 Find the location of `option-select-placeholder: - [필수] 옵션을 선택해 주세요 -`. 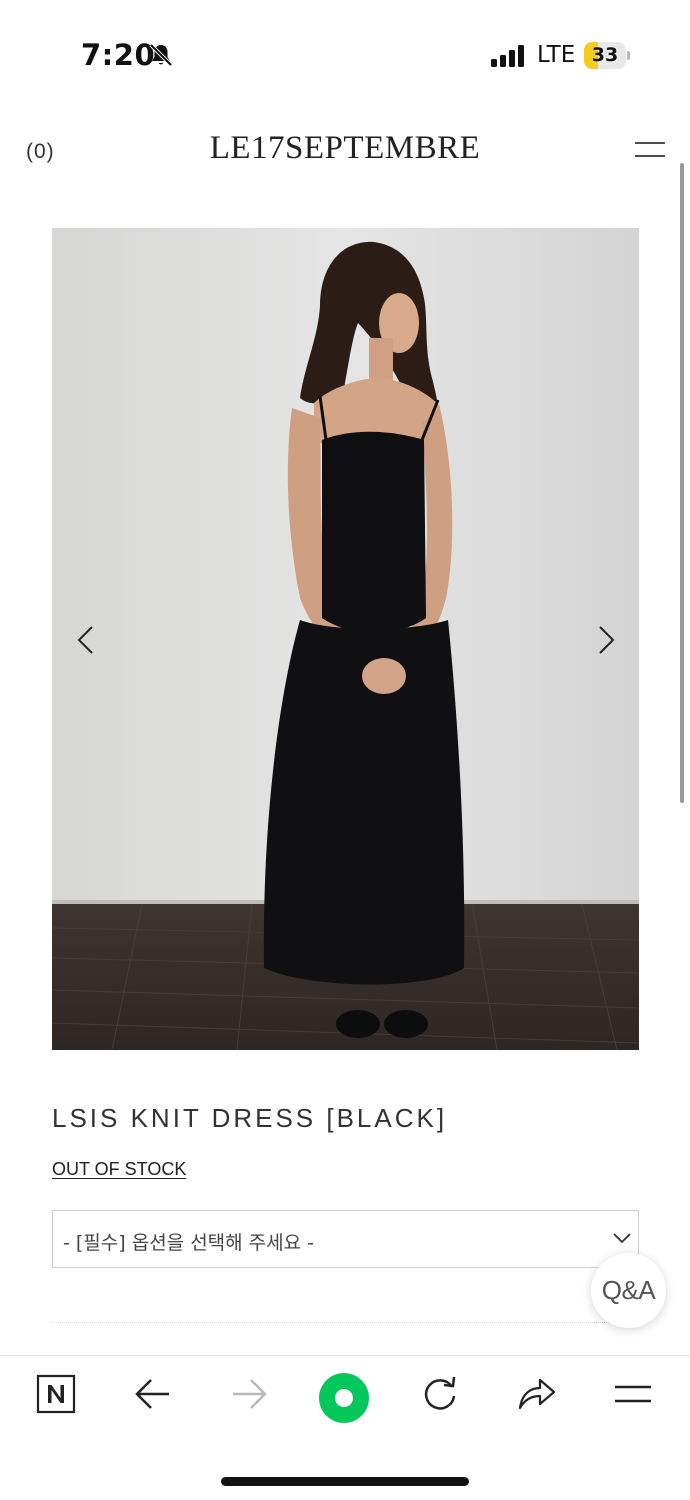

option-select-placeholder: - [필수] 옵션을 선택해 주세요 - is located at coordinates (189, 1243).